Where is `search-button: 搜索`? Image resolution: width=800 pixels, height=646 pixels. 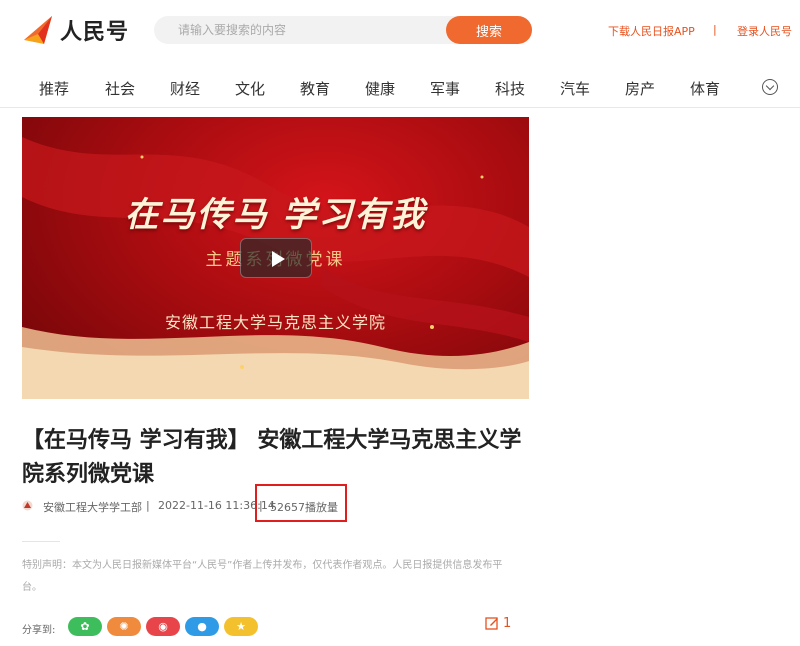
search-button: 搜索 is located at coordinates (489, 30).